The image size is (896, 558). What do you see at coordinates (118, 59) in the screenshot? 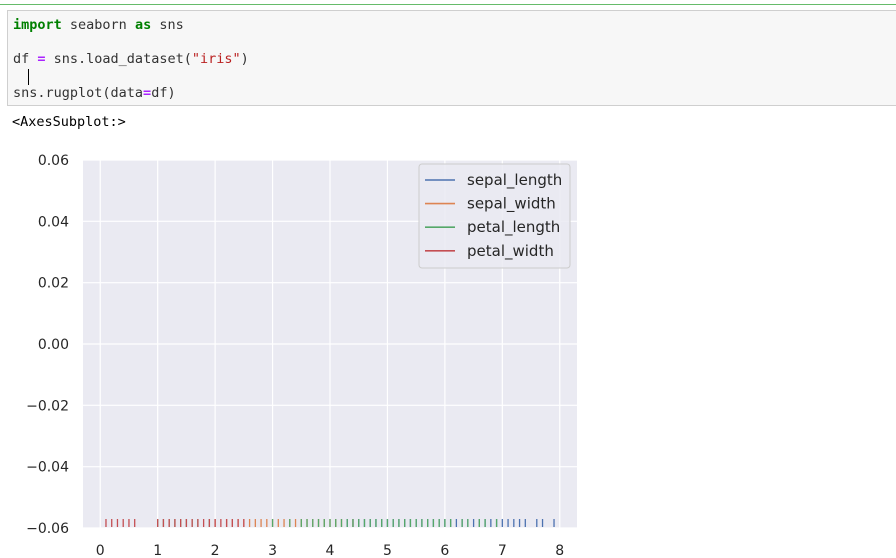
I see `code-text: sns.load_dataset(` at bounding box center [118, 59].